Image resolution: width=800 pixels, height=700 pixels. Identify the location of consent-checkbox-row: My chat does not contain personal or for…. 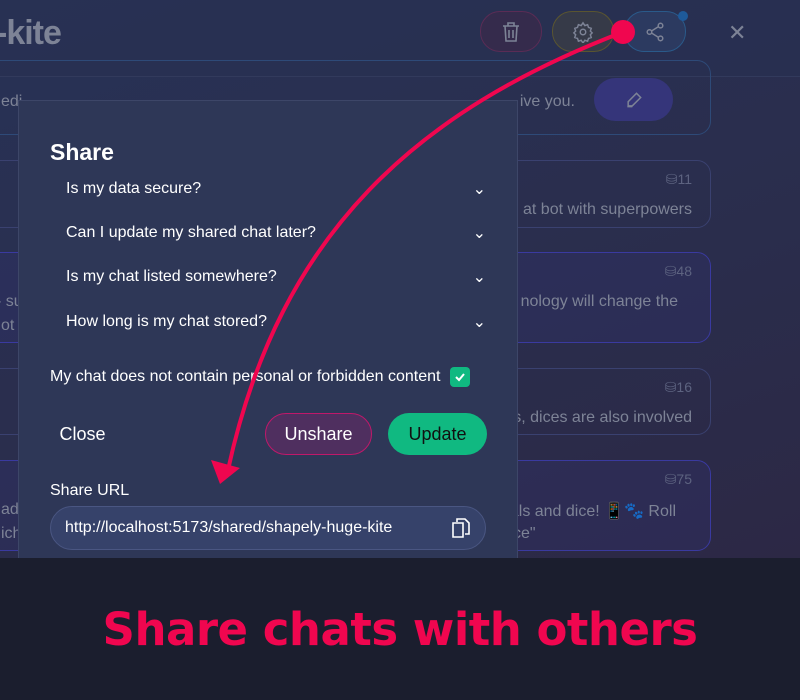
(260, 377).